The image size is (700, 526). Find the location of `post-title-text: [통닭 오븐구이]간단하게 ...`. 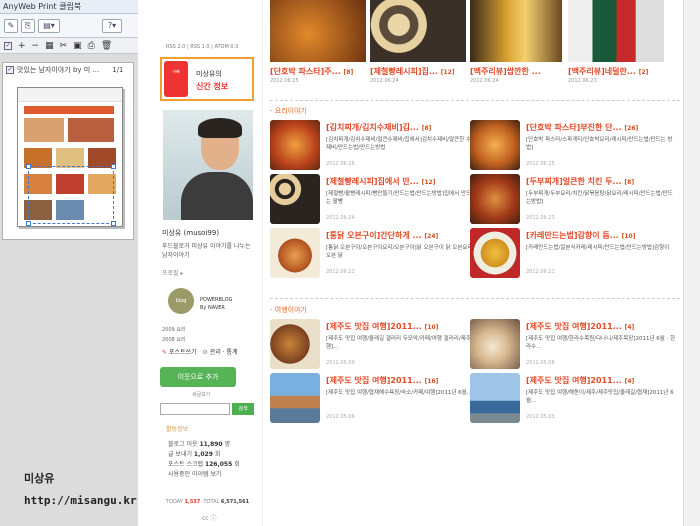

post-title-text: [통닭 오븐구이]간단하게 ... is located at coordinates (374, 235).